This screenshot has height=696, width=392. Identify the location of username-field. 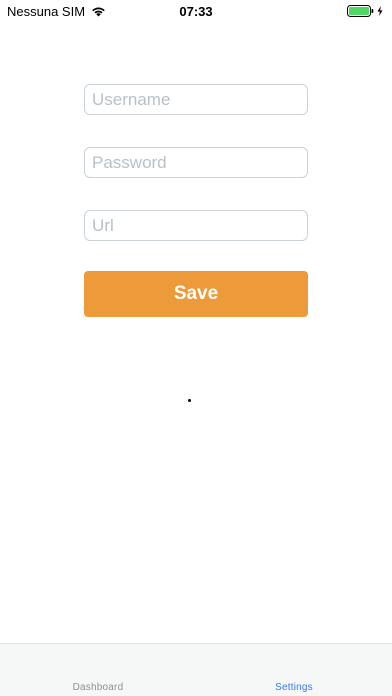
(196, 99).